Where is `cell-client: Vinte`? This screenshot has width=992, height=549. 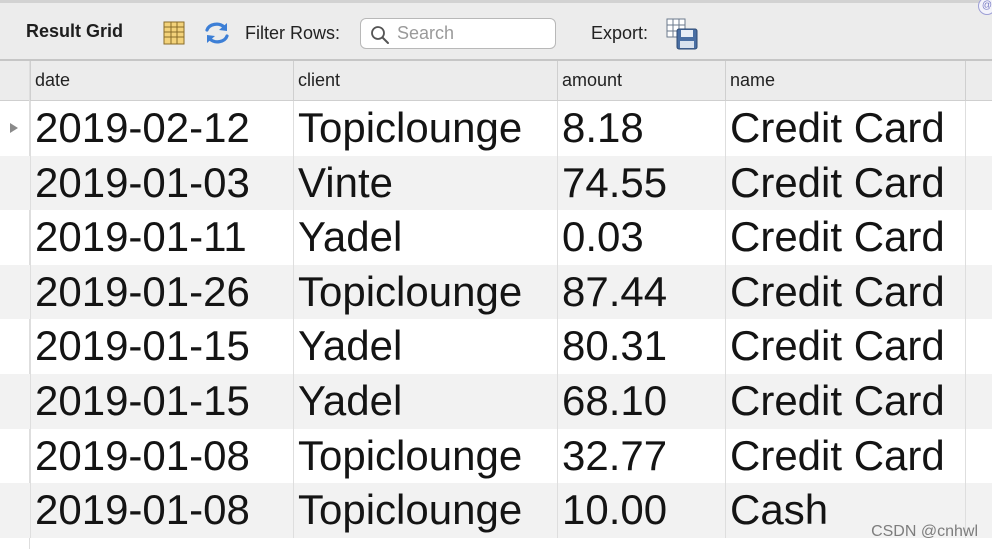
cell-client: Vinte is located at coordinates (425, 183).